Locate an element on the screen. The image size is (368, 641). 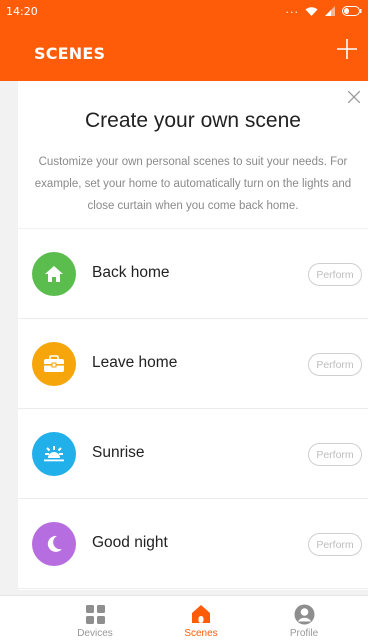
scene-name: Leave home is located at coordinates (135, 362).